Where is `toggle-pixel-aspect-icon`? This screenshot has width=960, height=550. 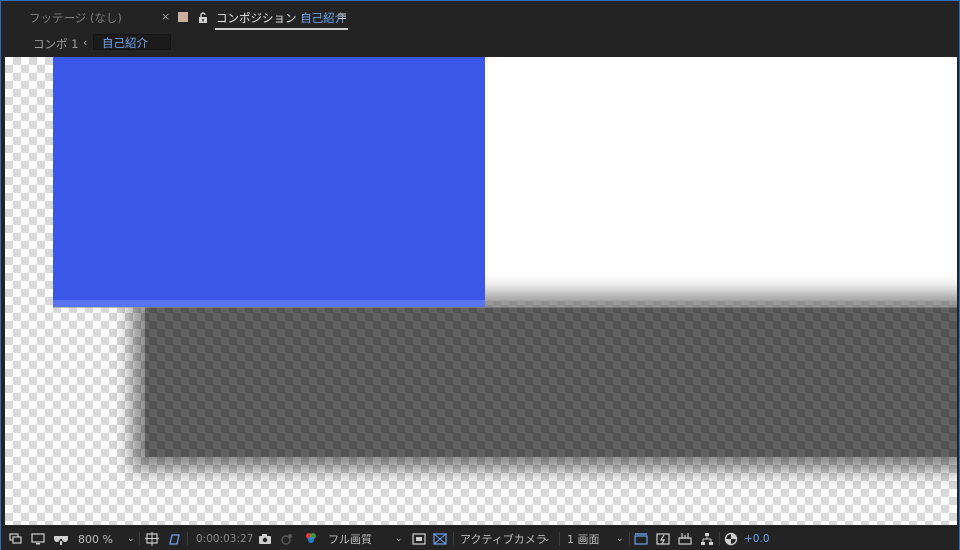 toggle-pixel-aspect-icon is located at coordinates (641, 539).